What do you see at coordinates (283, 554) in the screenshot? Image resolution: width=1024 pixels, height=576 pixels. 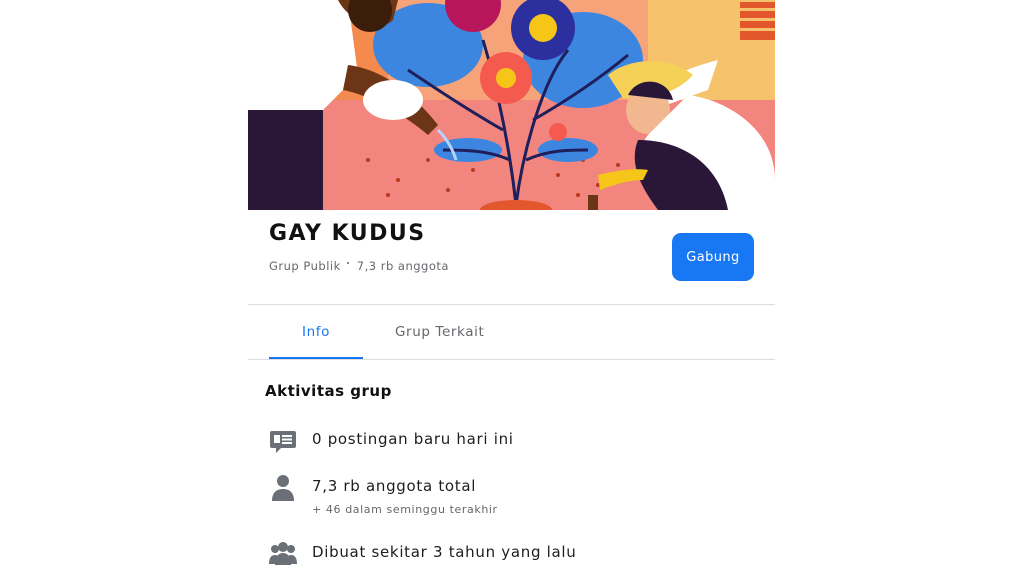 I see `group-icon` at bounding box center [283, 554].